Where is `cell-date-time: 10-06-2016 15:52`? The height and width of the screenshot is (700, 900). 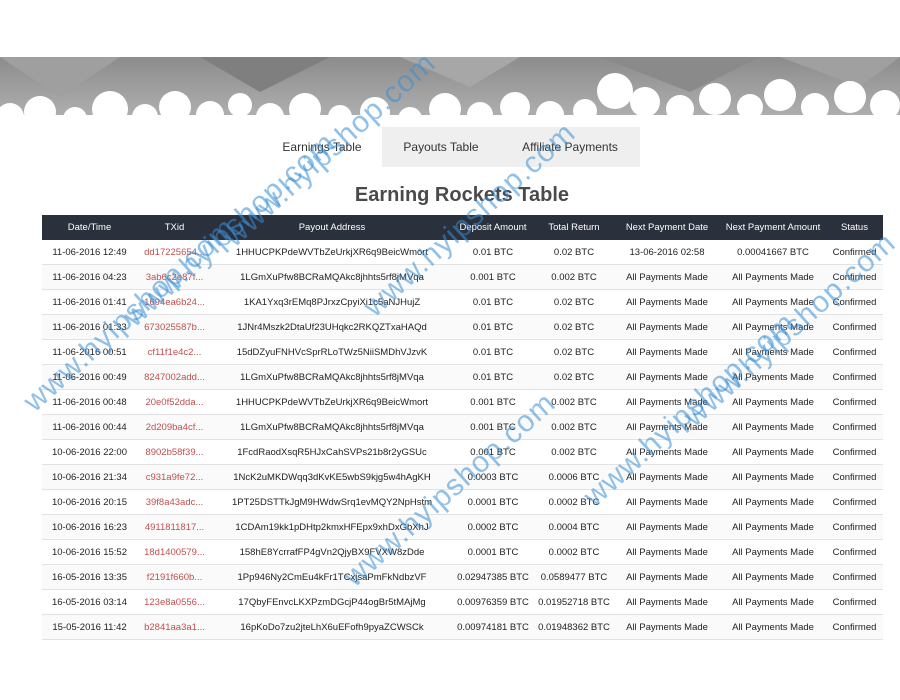 cell-date-time: 10-06-2016 15:52 is located at coordinates (89, 552).